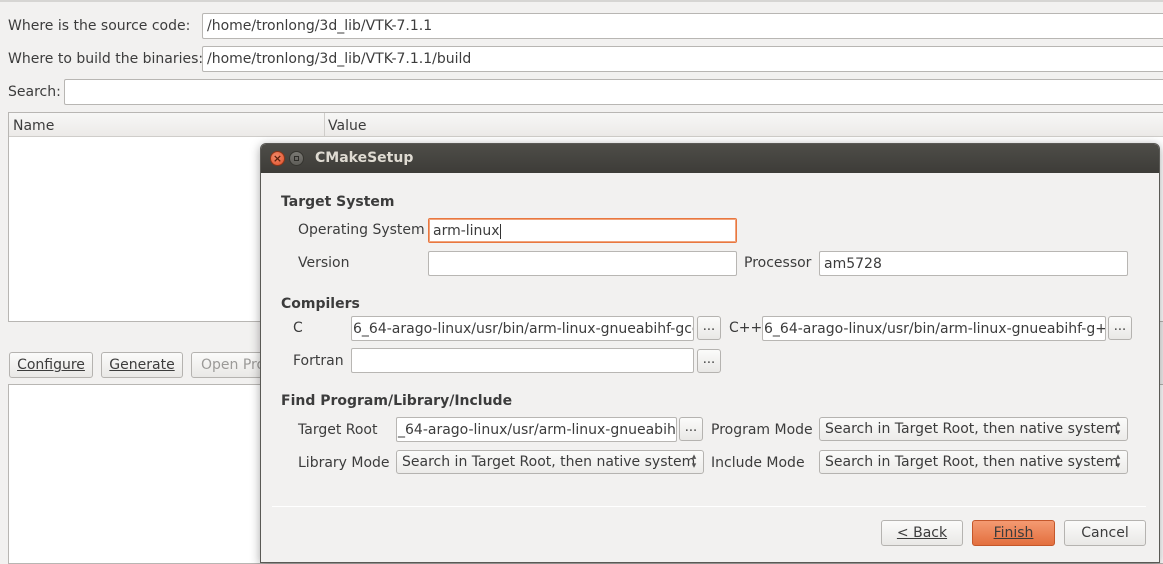 The image size is (1163, 564). I want to click on cancel-button: Cancel, so click(1105, 533).